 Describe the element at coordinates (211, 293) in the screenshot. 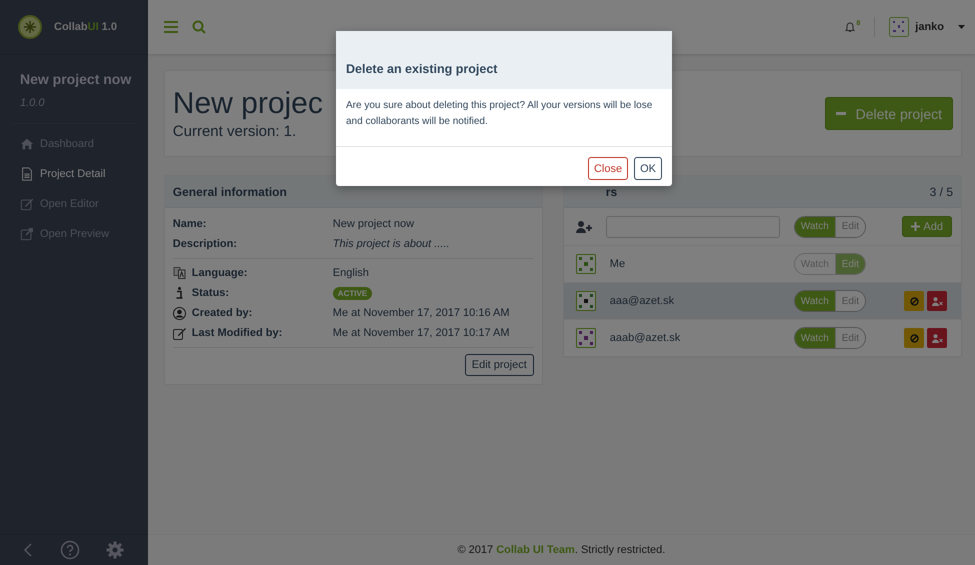

I see `field-label: Status:` at that location.